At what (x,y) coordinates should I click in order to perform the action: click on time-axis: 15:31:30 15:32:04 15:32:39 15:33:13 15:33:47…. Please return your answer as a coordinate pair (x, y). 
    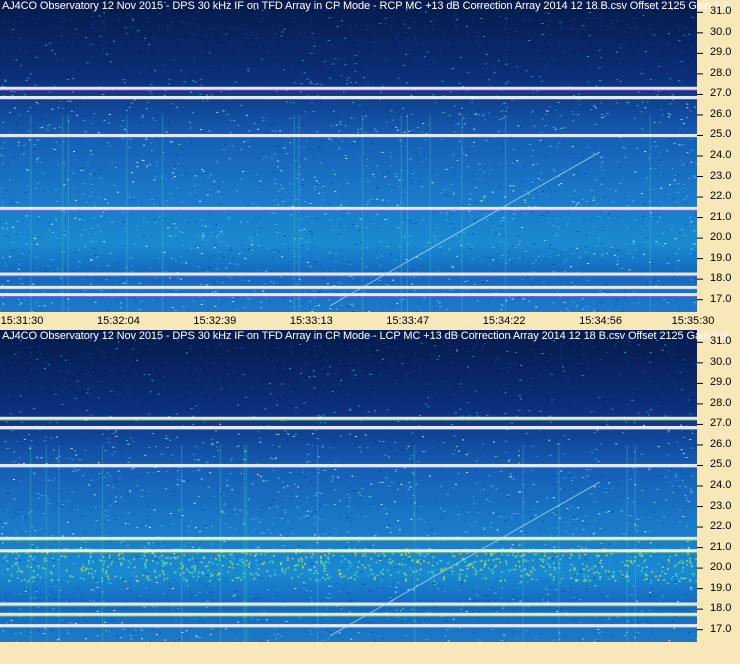
    Looking at the image, I should click on (370, 321).